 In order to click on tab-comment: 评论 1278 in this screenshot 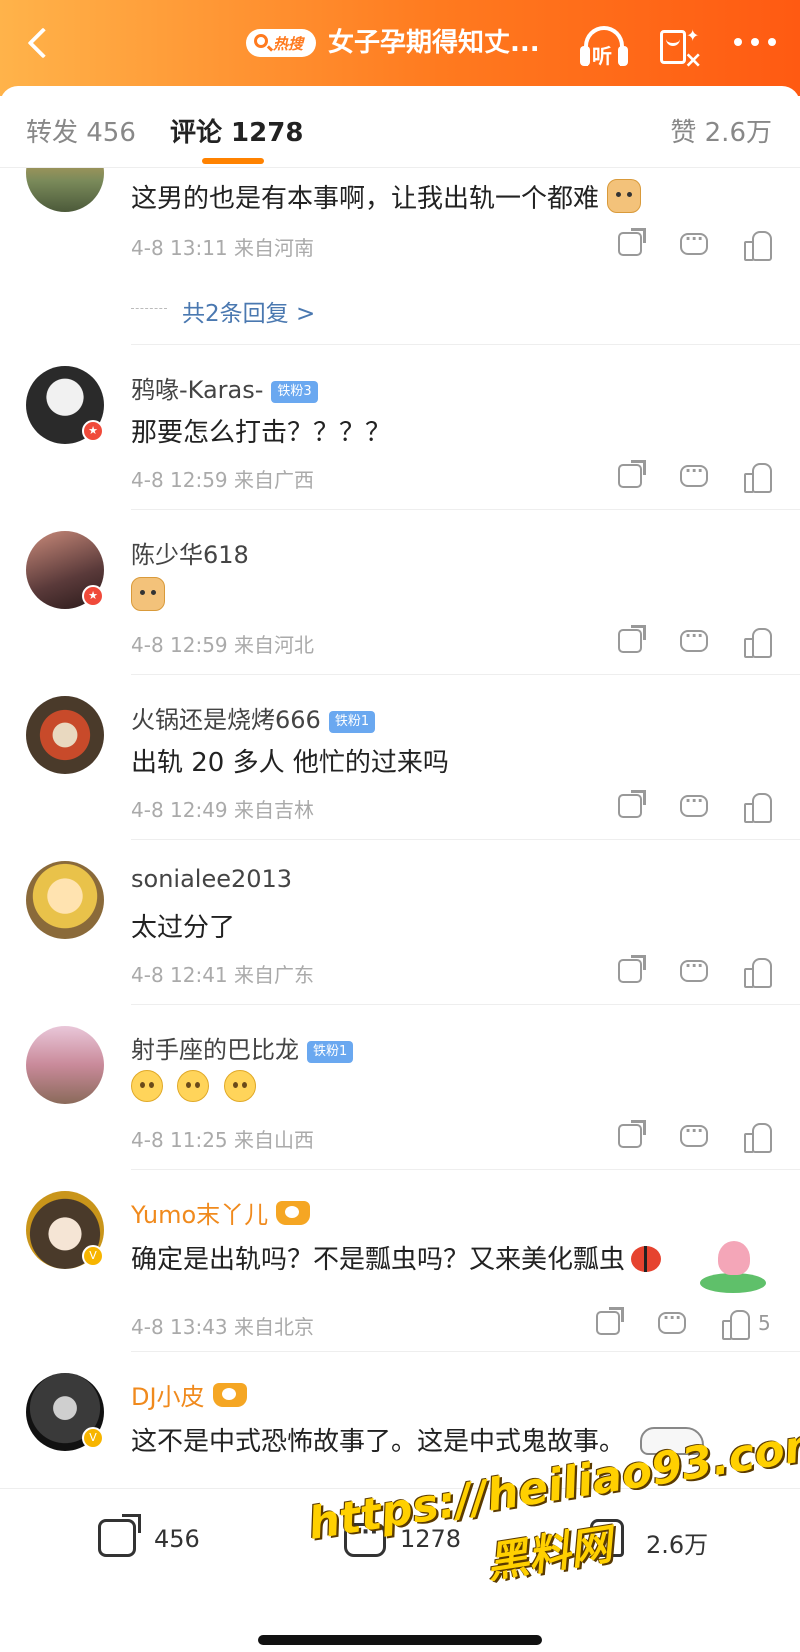, I will do `click(236, 130)`.